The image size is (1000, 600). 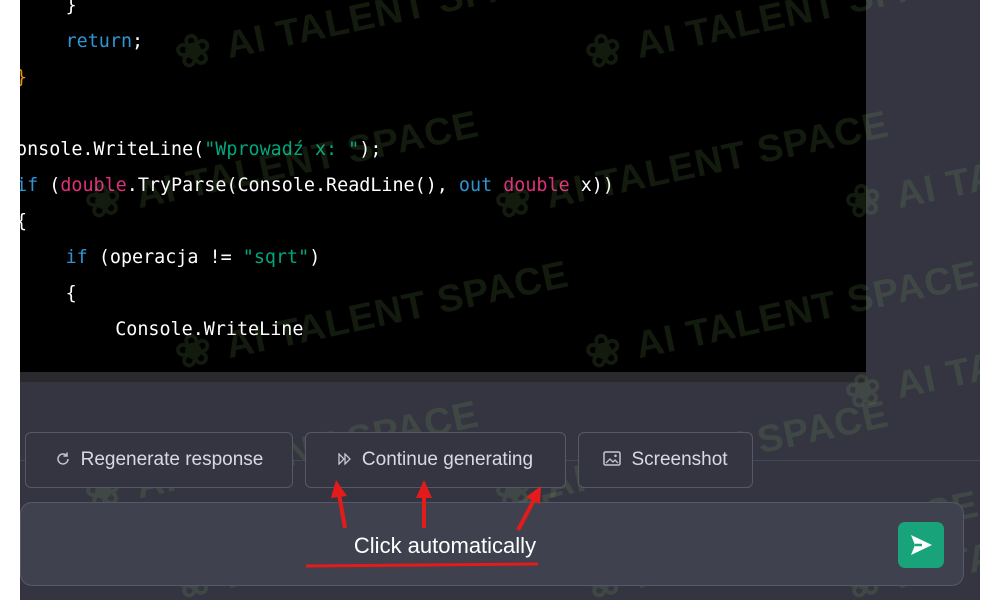 I want to click on image-icon, so click(x=612, y=460).